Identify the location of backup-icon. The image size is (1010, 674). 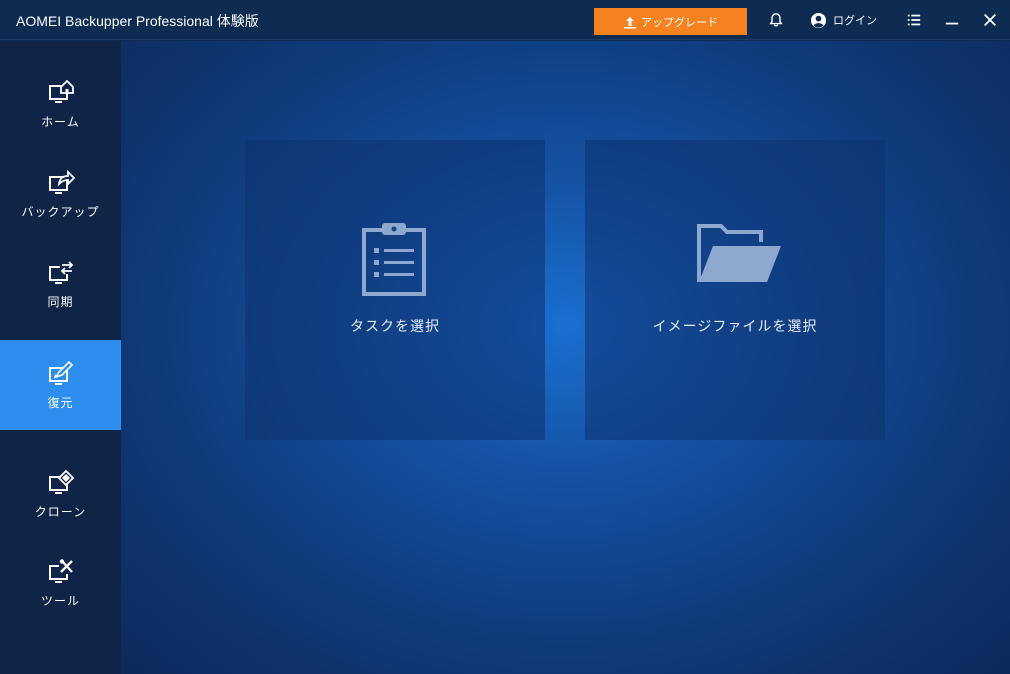
(61, 181).